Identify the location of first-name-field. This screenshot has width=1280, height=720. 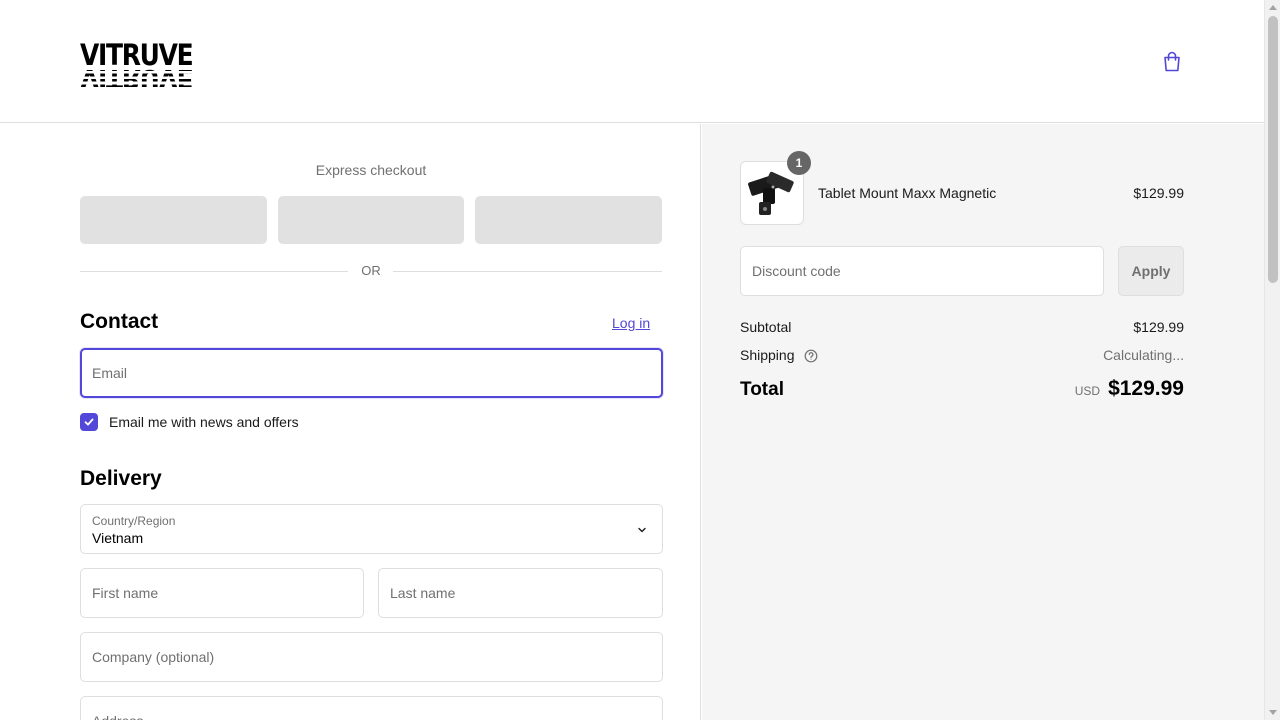
(222, 593).